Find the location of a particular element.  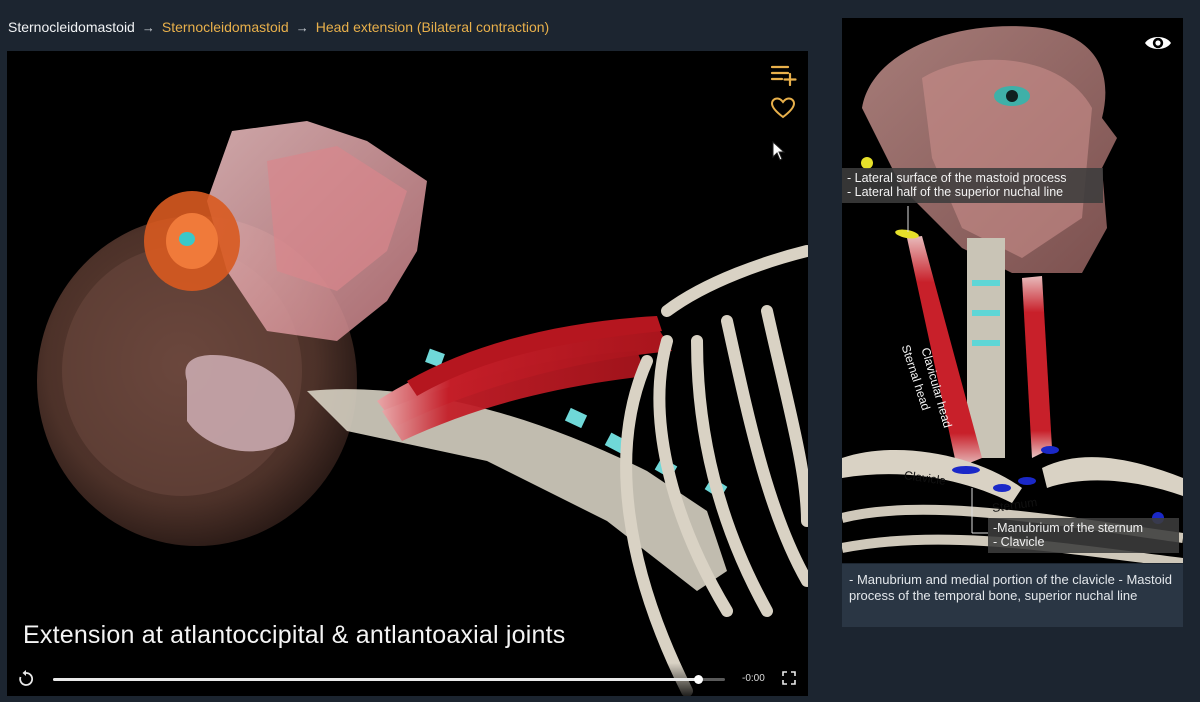

seek-bar-progress is located at coordinates (376, 679).